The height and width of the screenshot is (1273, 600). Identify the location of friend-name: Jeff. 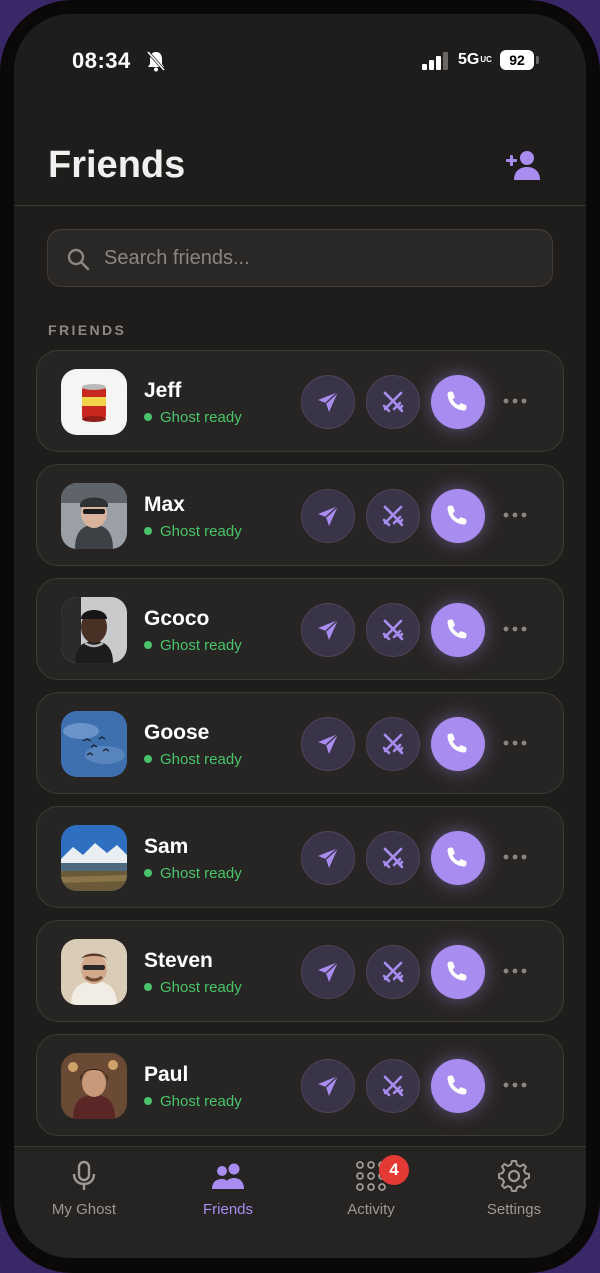
(163, 390).